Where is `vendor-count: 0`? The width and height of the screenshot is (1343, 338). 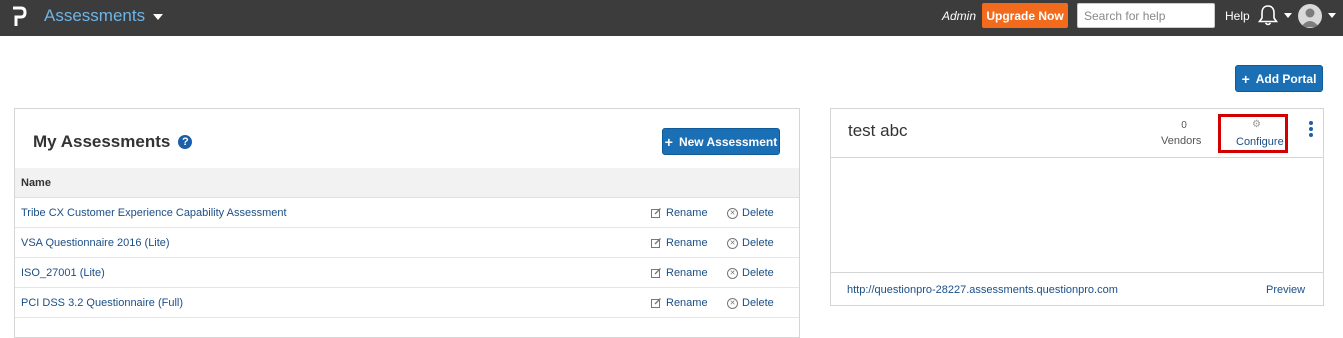 vendor-count: 0 is located at coordinates (1184, 125).